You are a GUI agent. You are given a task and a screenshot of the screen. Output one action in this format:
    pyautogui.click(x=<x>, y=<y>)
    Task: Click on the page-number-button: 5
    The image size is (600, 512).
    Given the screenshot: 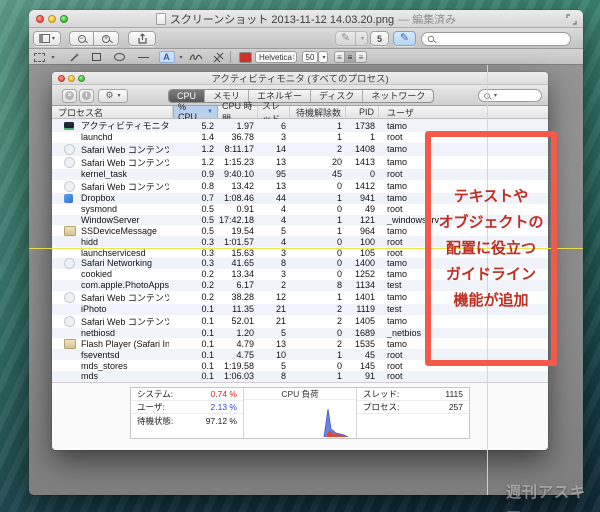 What is the action you would take?
    pyautogui.click(x=379, y=38)
    